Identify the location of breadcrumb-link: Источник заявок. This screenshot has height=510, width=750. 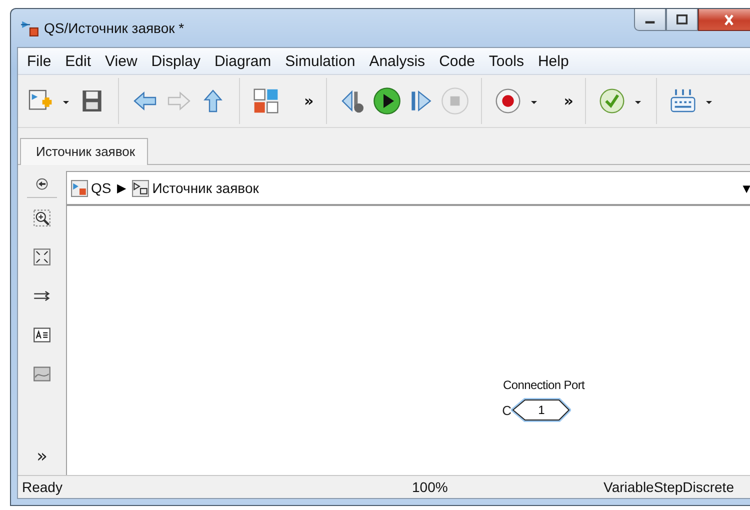
(205, 188).